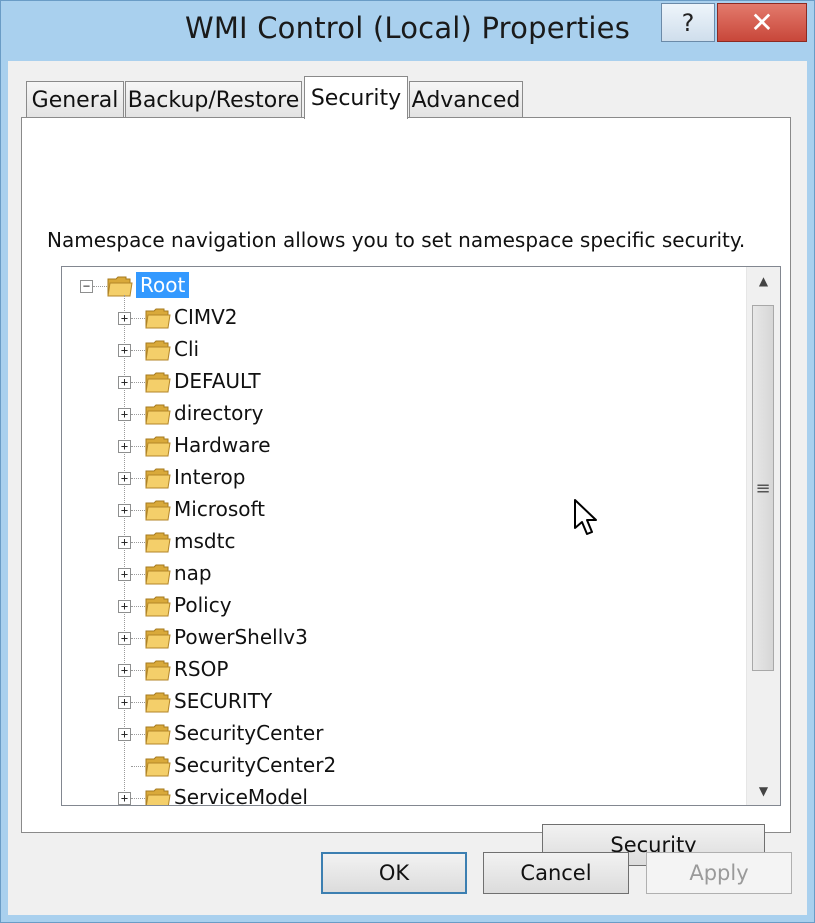 The width and height of the screenshot is (815, 923). Describe the element at coordinates (402, 794) in the screenshot. I see `tree-item-servicemodel: + ServiceModel` at that location.